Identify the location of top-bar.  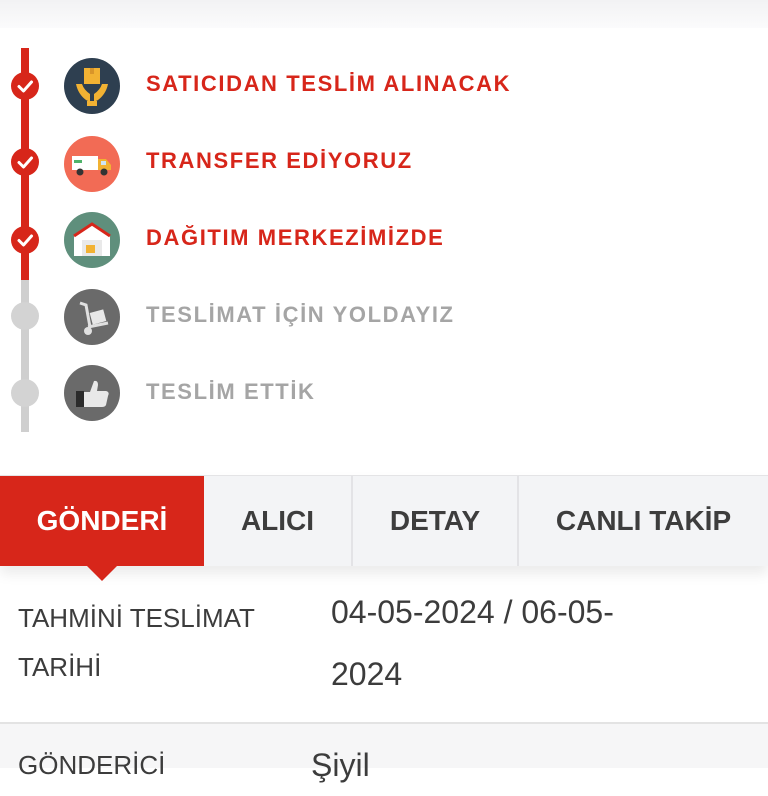
(384, 14).